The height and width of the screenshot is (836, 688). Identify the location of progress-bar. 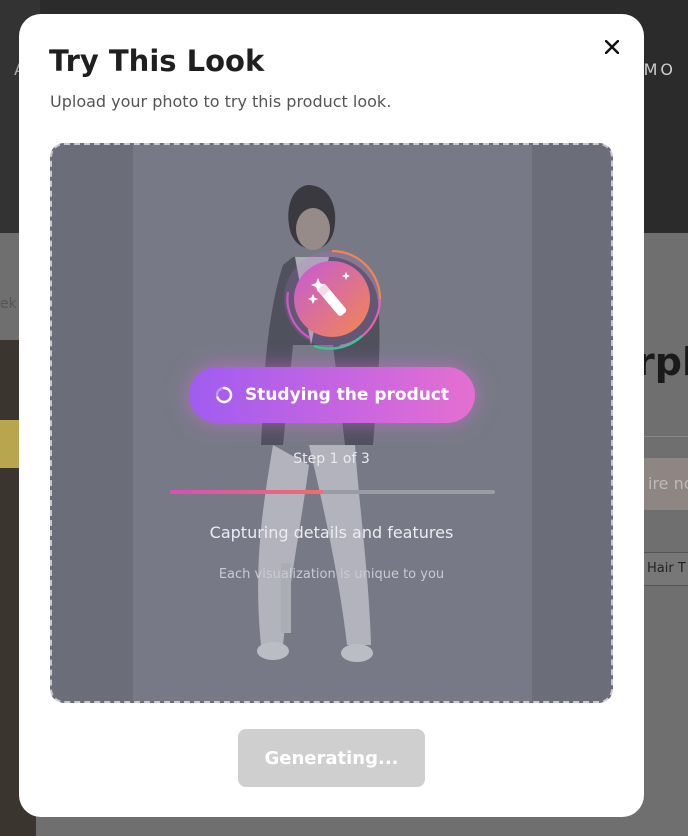
(332, 492).